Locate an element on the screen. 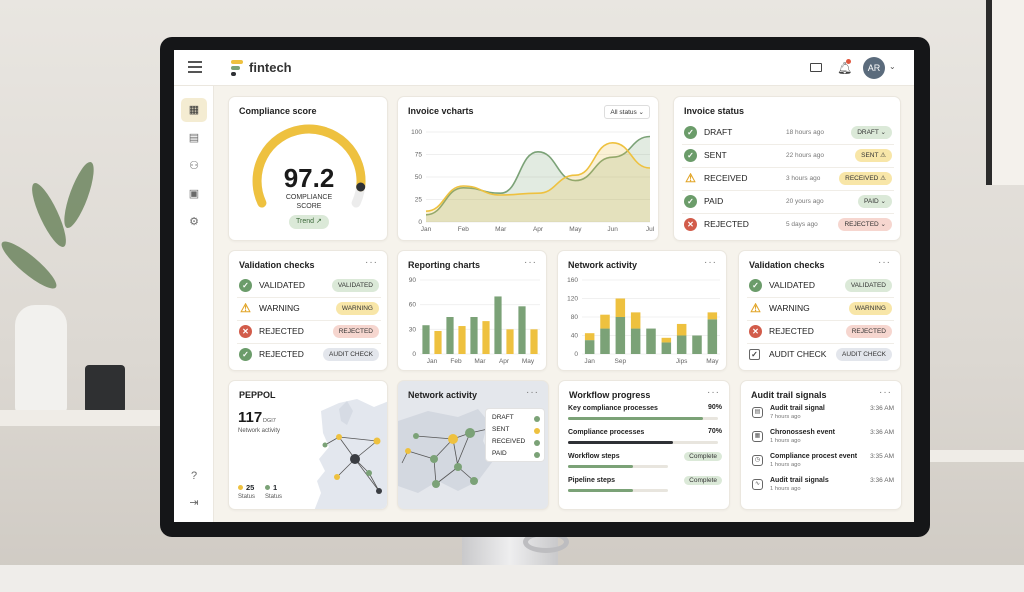 This screenshot has width=1024, height=592. workflow-value: 70% is located at coordinates (714, 431).